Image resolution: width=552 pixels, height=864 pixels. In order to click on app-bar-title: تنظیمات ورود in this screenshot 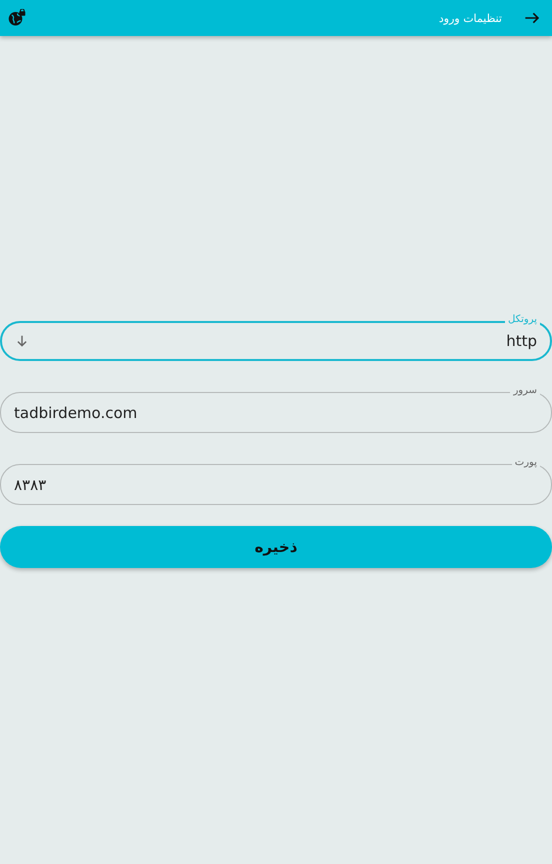, I will do `click(470, 18)`.